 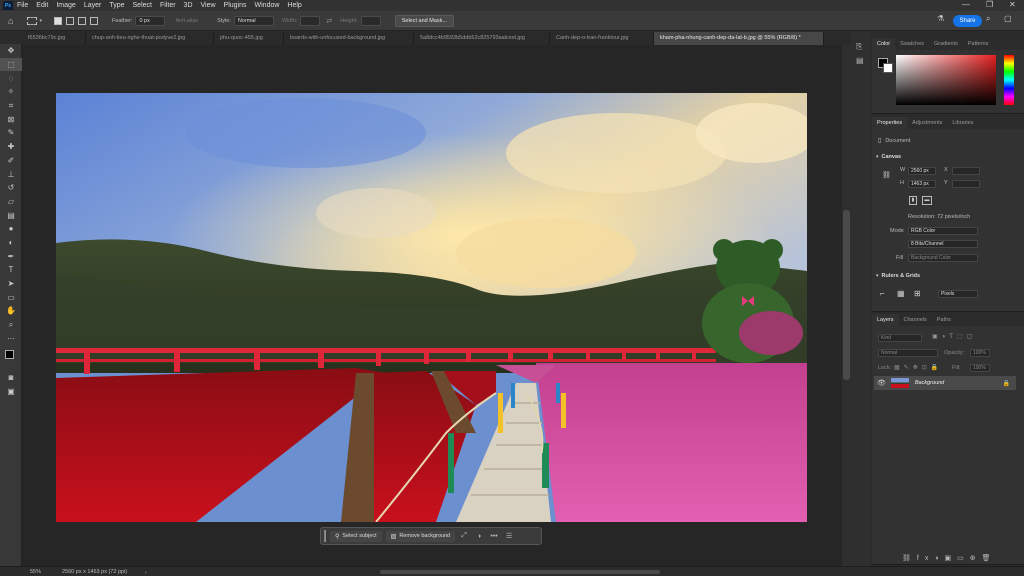 I want to click on home-icon: ⌂, so click(x=10, y=21).